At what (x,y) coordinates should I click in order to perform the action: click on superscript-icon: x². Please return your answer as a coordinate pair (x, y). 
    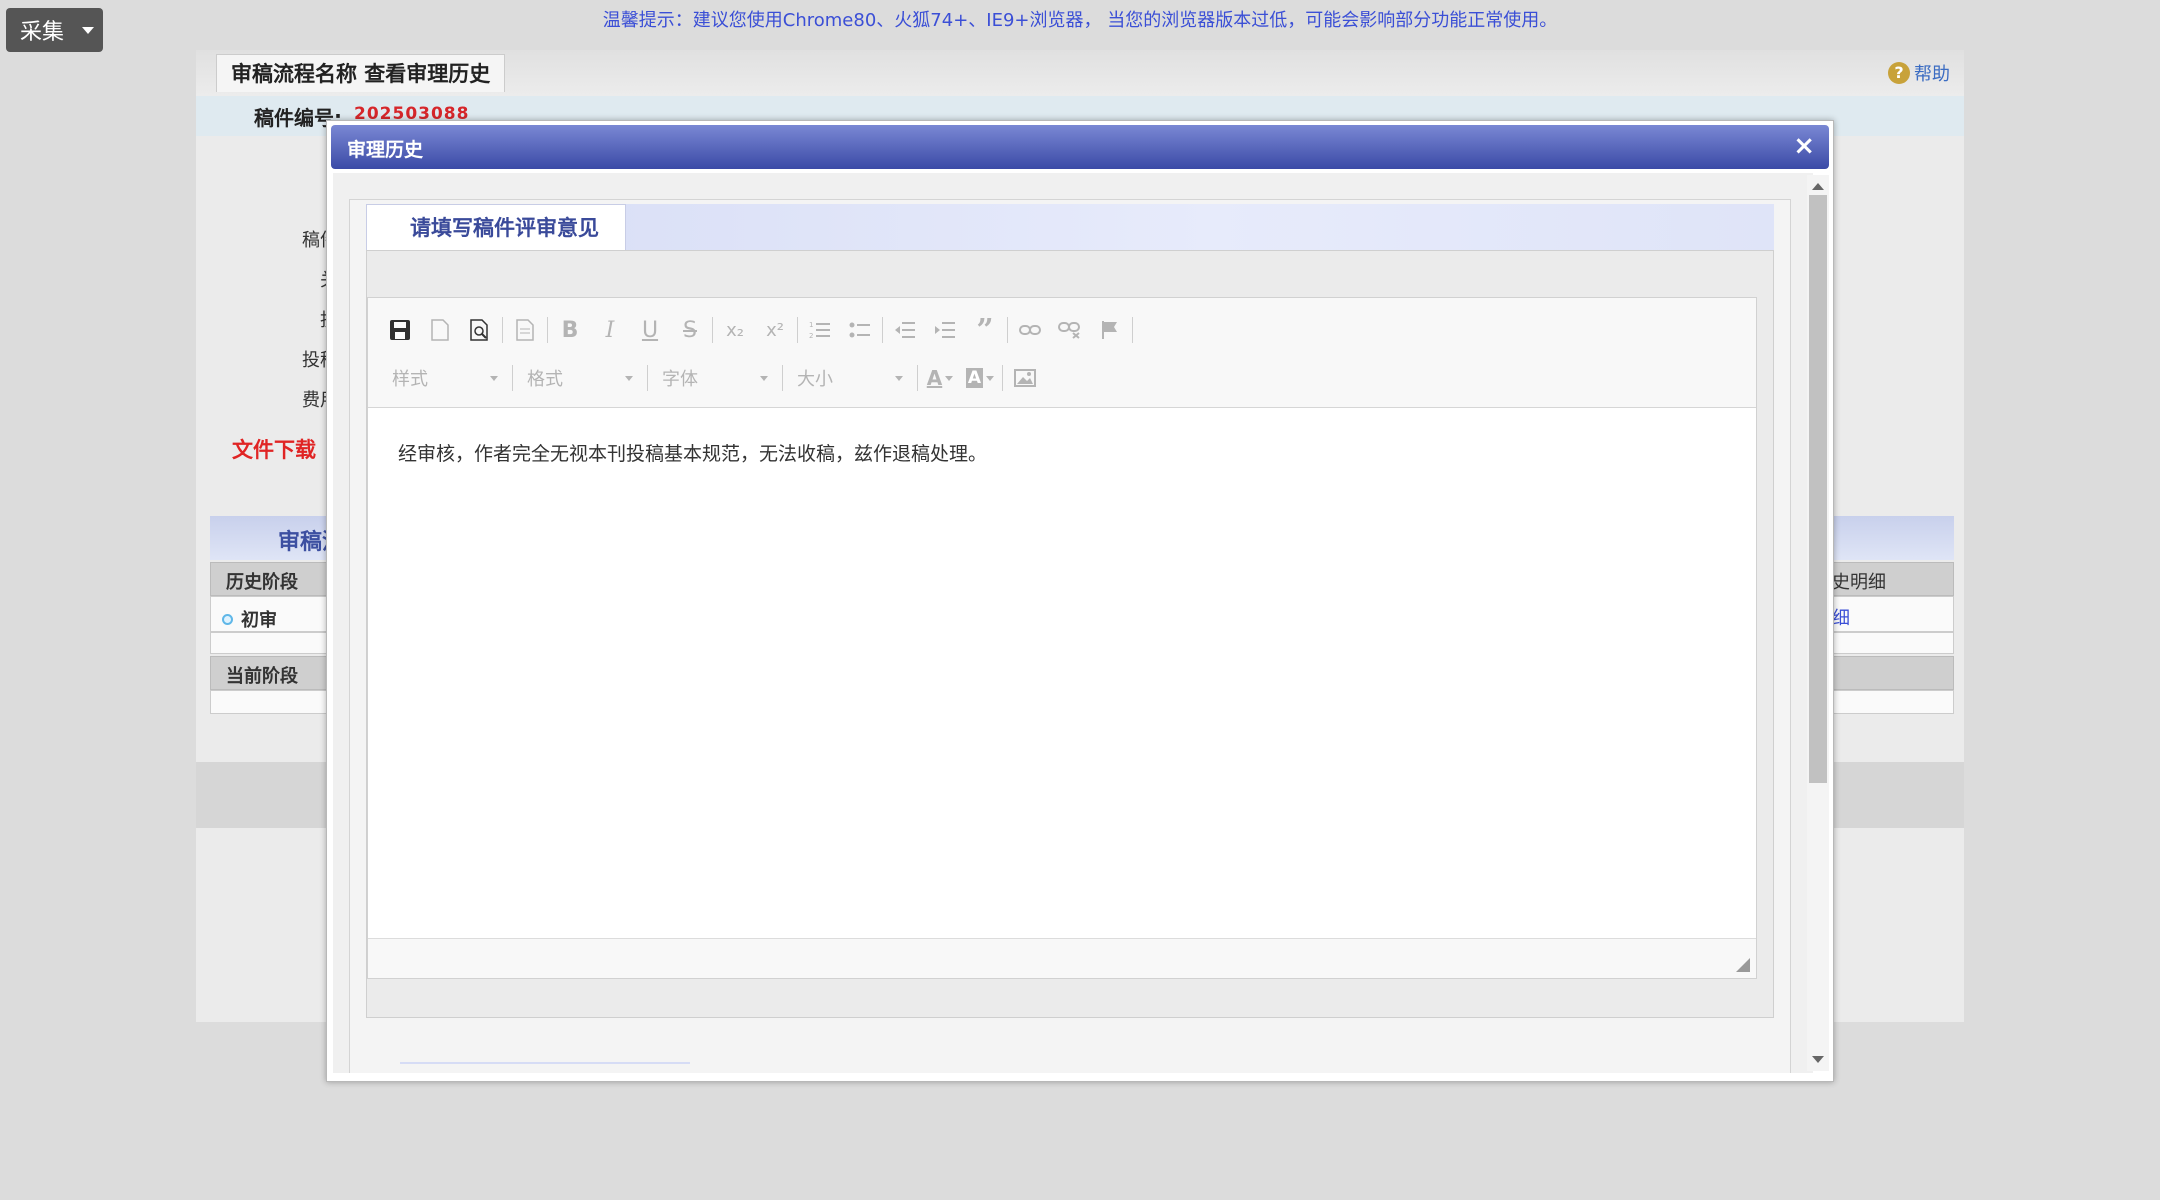
    Looking at the image, I should click on (775, 330).